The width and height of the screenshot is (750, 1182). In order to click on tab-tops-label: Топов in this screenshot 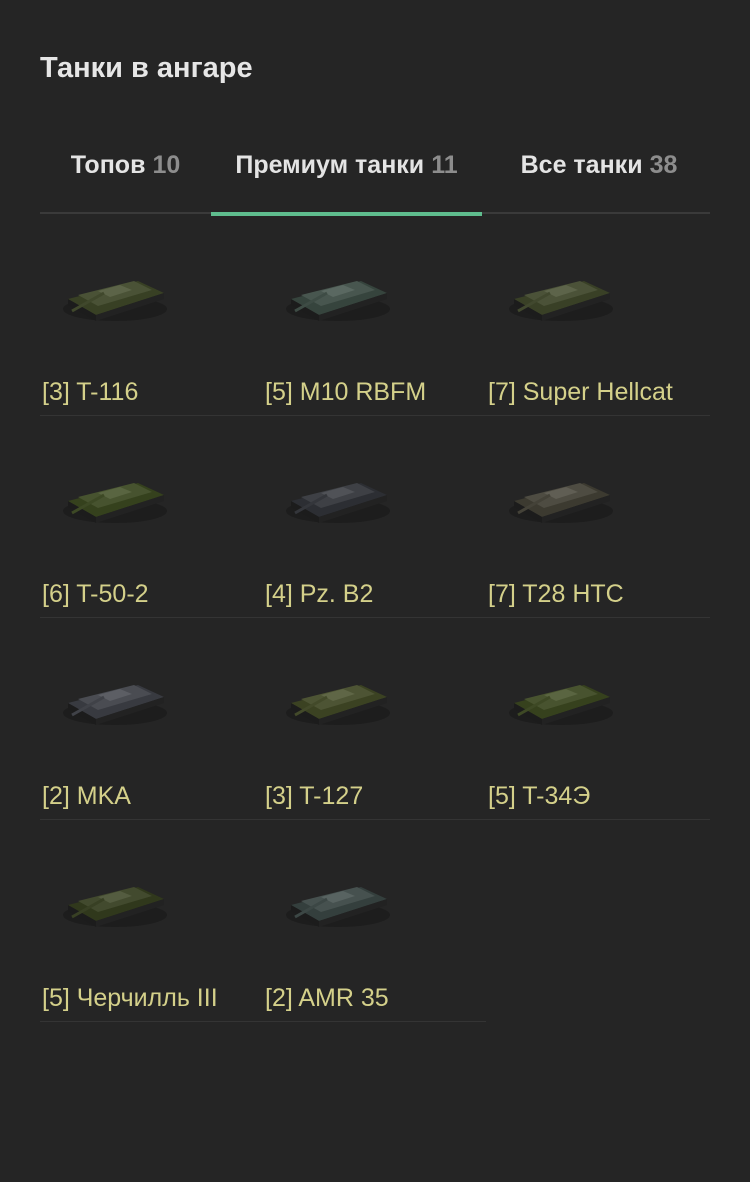, I will do `click(108, 165)`.